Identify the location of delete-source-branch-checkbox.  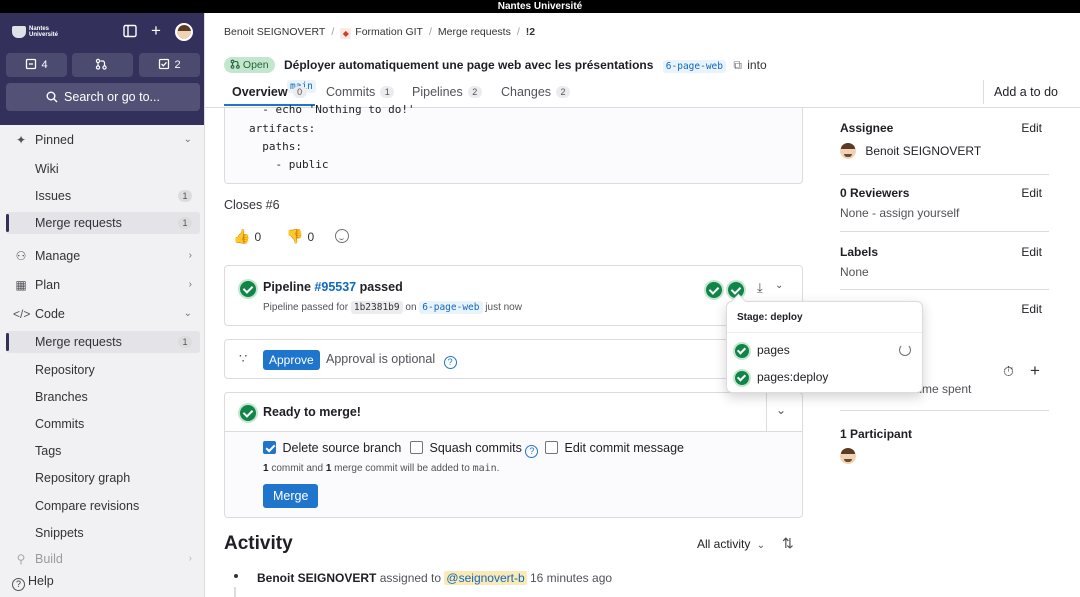
(269, 447).